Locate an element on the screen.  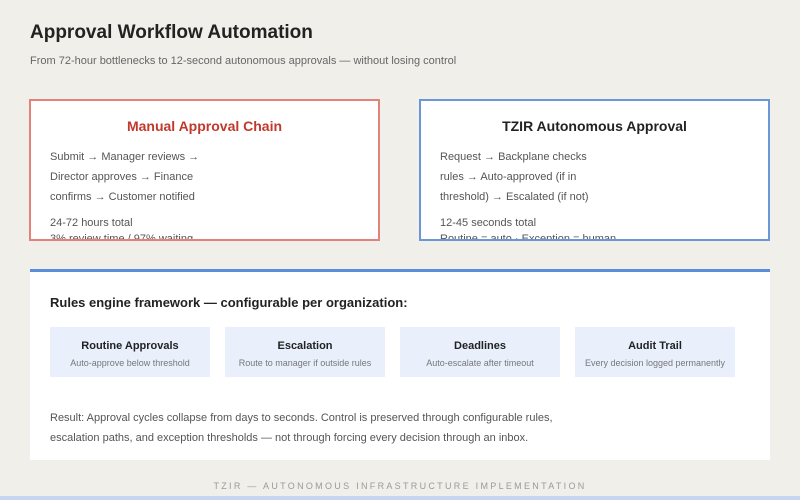
rule-card-title: Escalation is located at coordinates (305, 346).